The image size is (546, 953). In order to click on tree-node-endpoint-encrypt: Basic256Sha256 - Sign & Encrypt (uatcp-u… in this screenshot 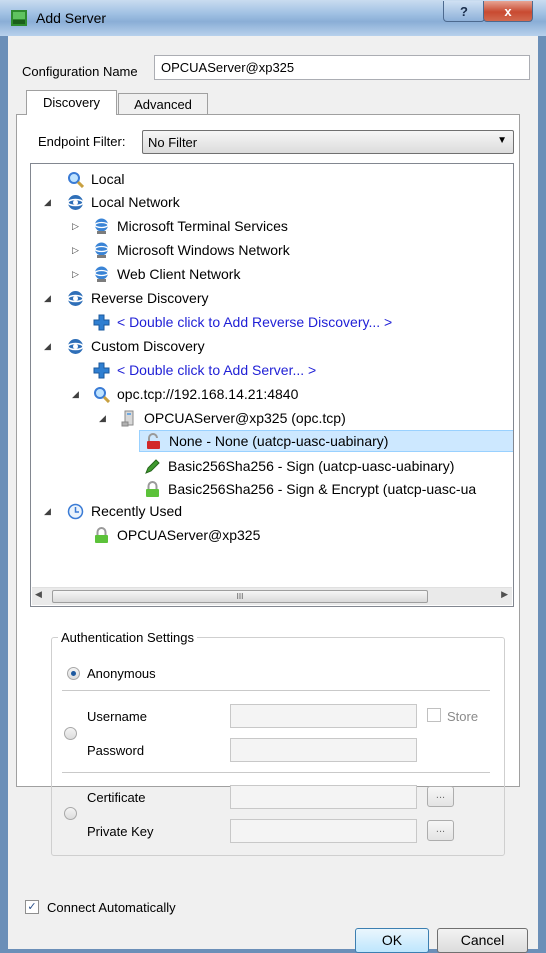, I will do `click(310, 489)`.